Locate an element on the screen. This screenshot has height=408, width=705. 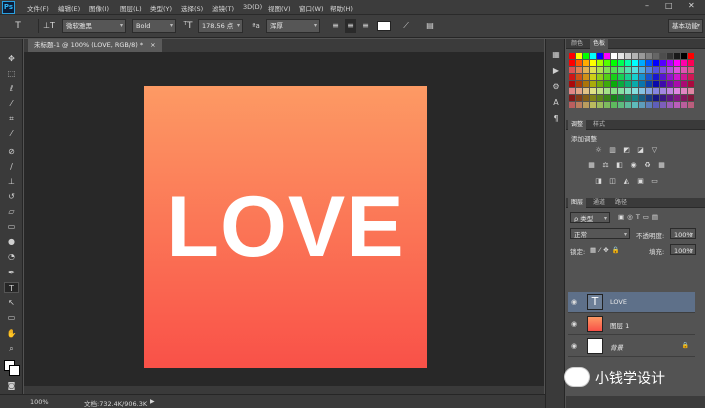
text-color-swatch is located at coordinates (384, 26).